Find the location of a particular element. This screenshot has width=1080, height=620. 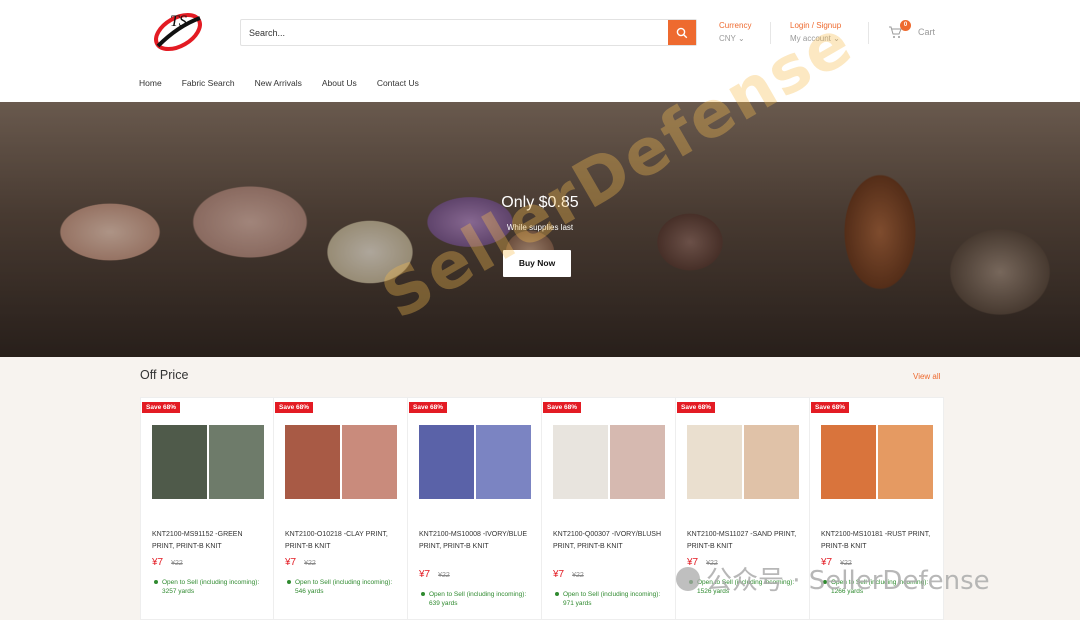

search-button is located at coordinates (682, 32).